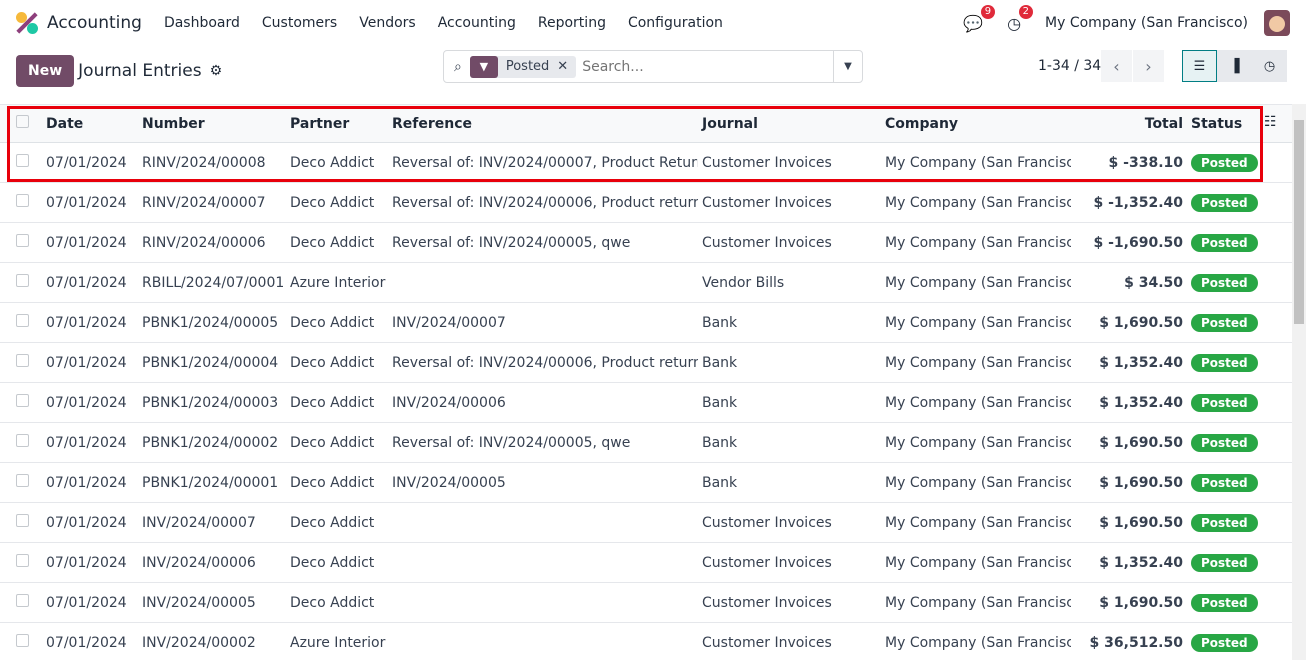 The height and width of the screenshot is (660, 1306). Describe the element at coordinates (572, 23) in the screenshot. I see `menu-reporting: Reporting` at that location.